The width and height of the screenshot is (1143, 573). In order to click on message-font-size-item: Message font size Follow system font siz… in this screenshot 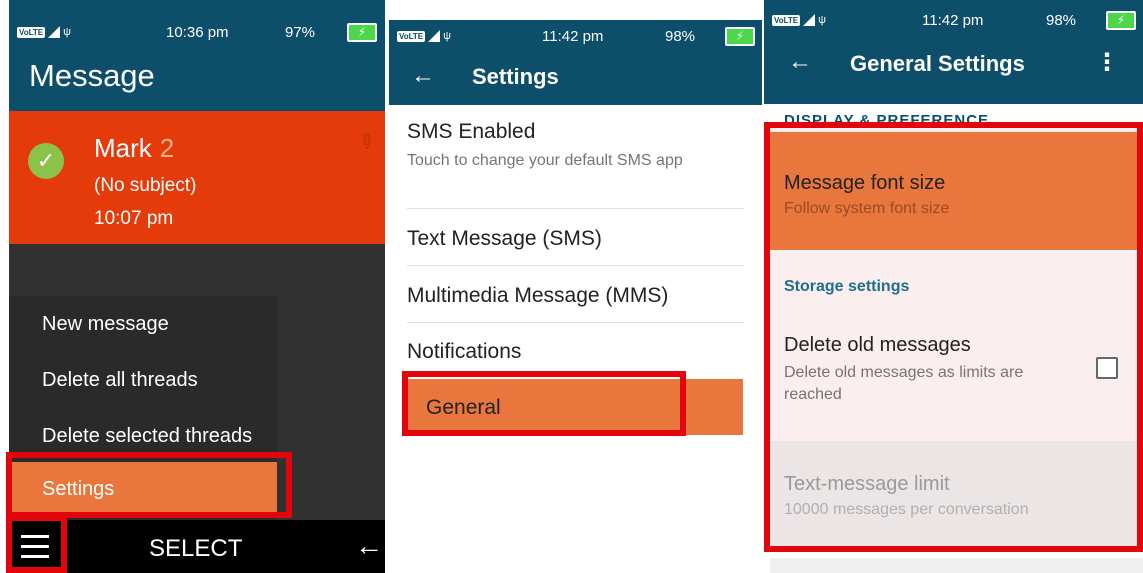, I will do `click(956, 191)`.